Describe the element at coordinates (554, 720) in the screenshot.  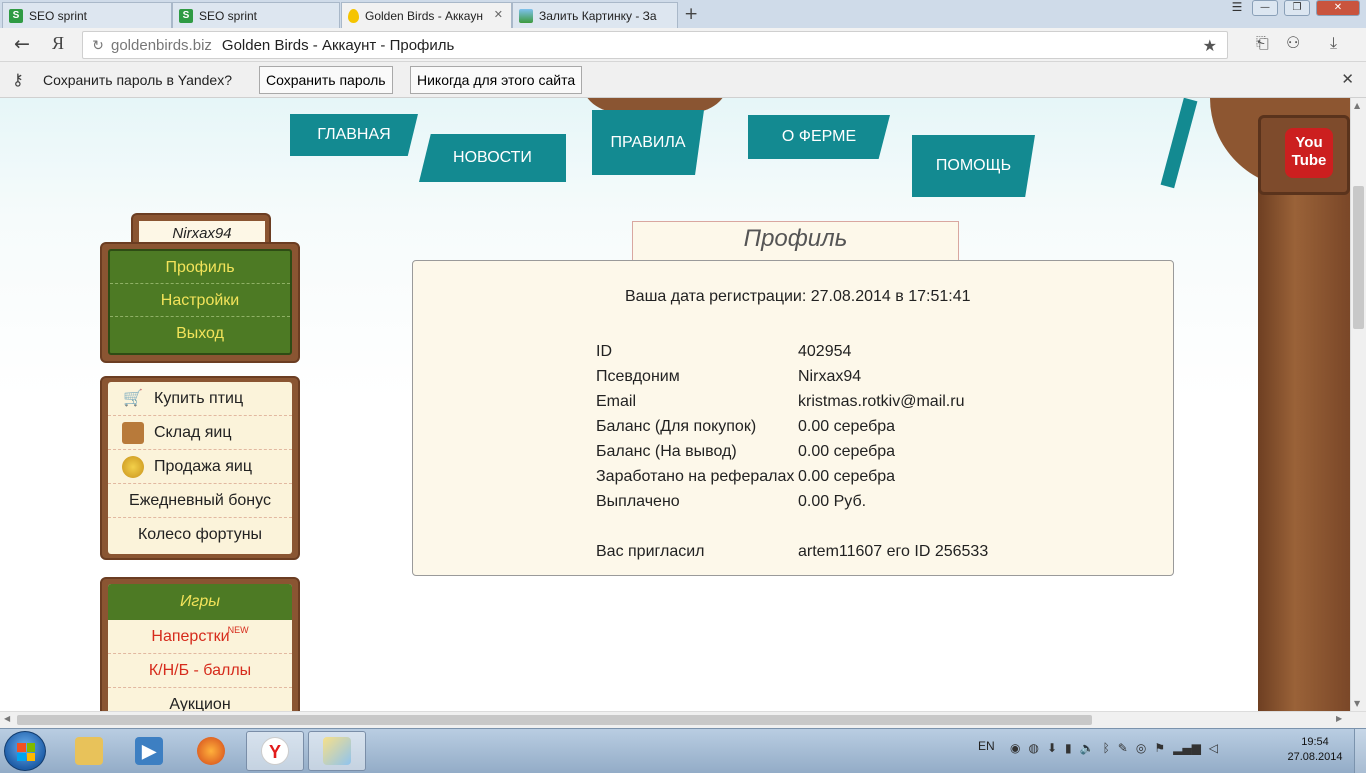
I see `horizontal-scroll-thumb` at that location.